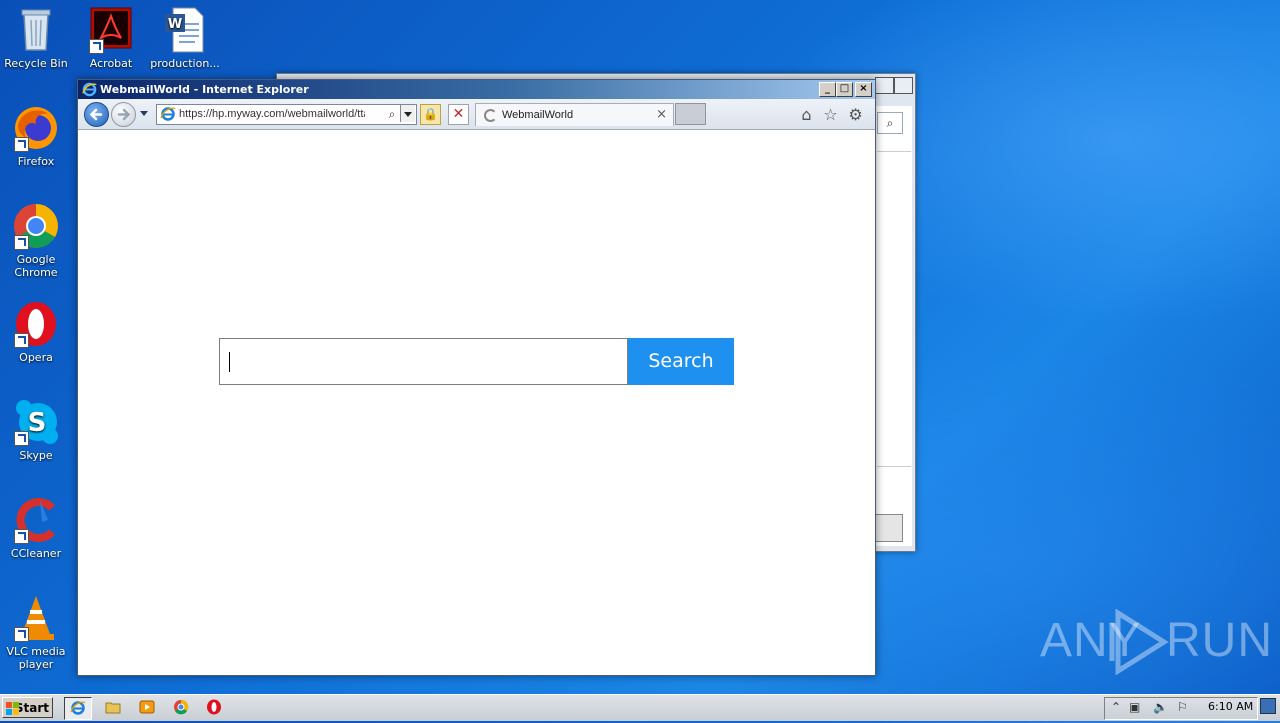  I want to click on stop-icon: ✕, so click(458, 114).